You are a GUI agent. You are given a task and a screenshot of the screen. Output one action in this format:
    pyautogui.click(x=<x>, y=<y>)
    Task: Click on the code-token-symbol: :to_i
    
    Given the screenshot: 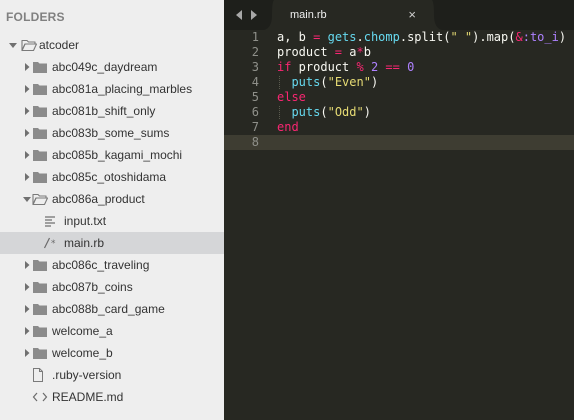 What is the action you would take?
    pyautogui.click(x=540, y=37)
    